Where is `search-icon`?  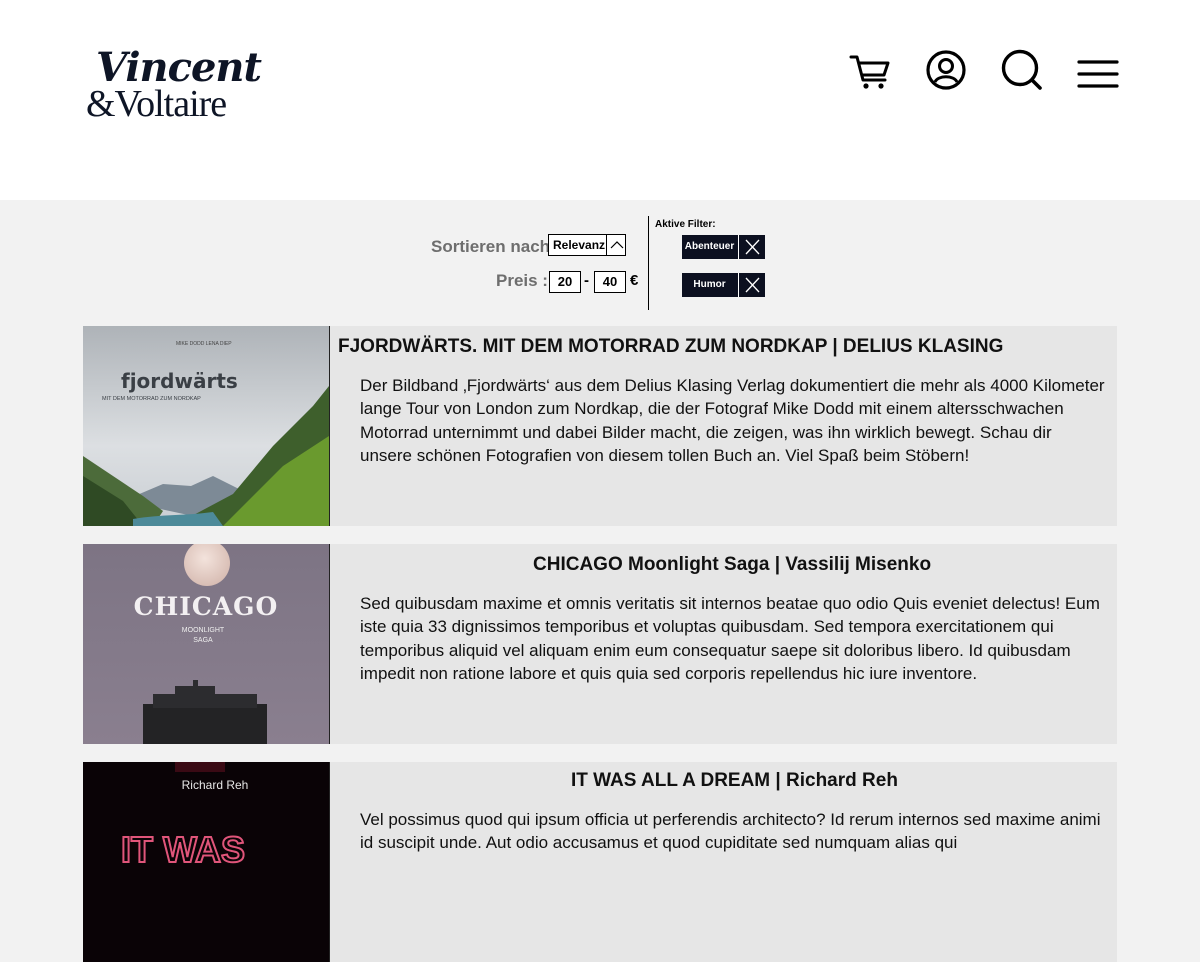 search-icon is located at coordinates (1022, 70).